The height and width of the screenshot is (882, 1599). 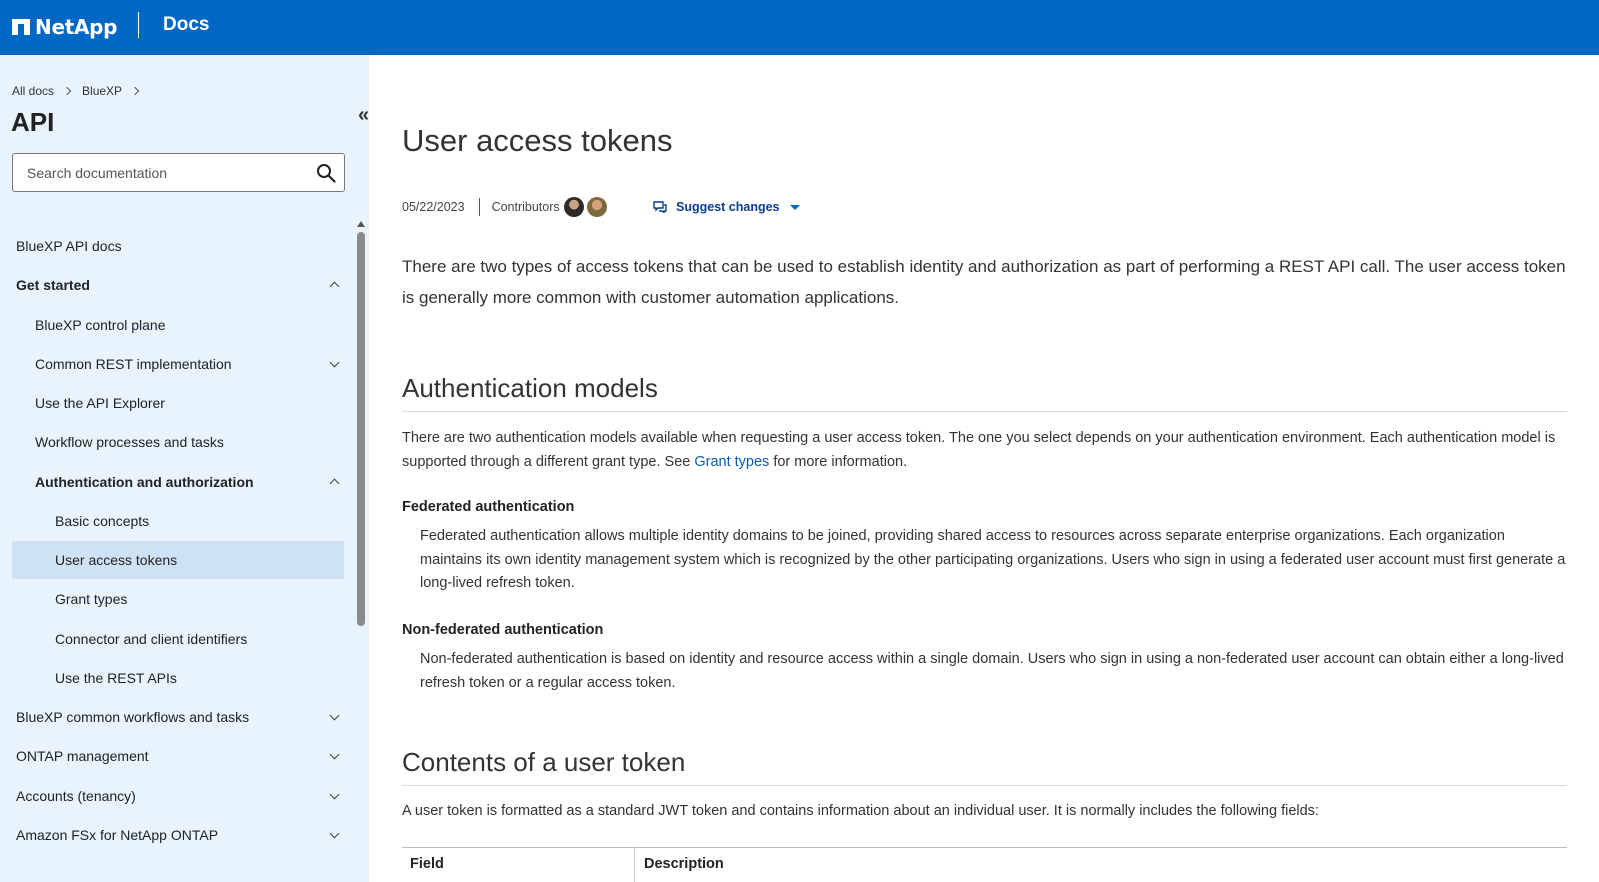 What do you see at coordinates (102, 91) in the screenshot?
I see `breadcrumb-bluexp: BlueXP` at bounding box center [102, 91].